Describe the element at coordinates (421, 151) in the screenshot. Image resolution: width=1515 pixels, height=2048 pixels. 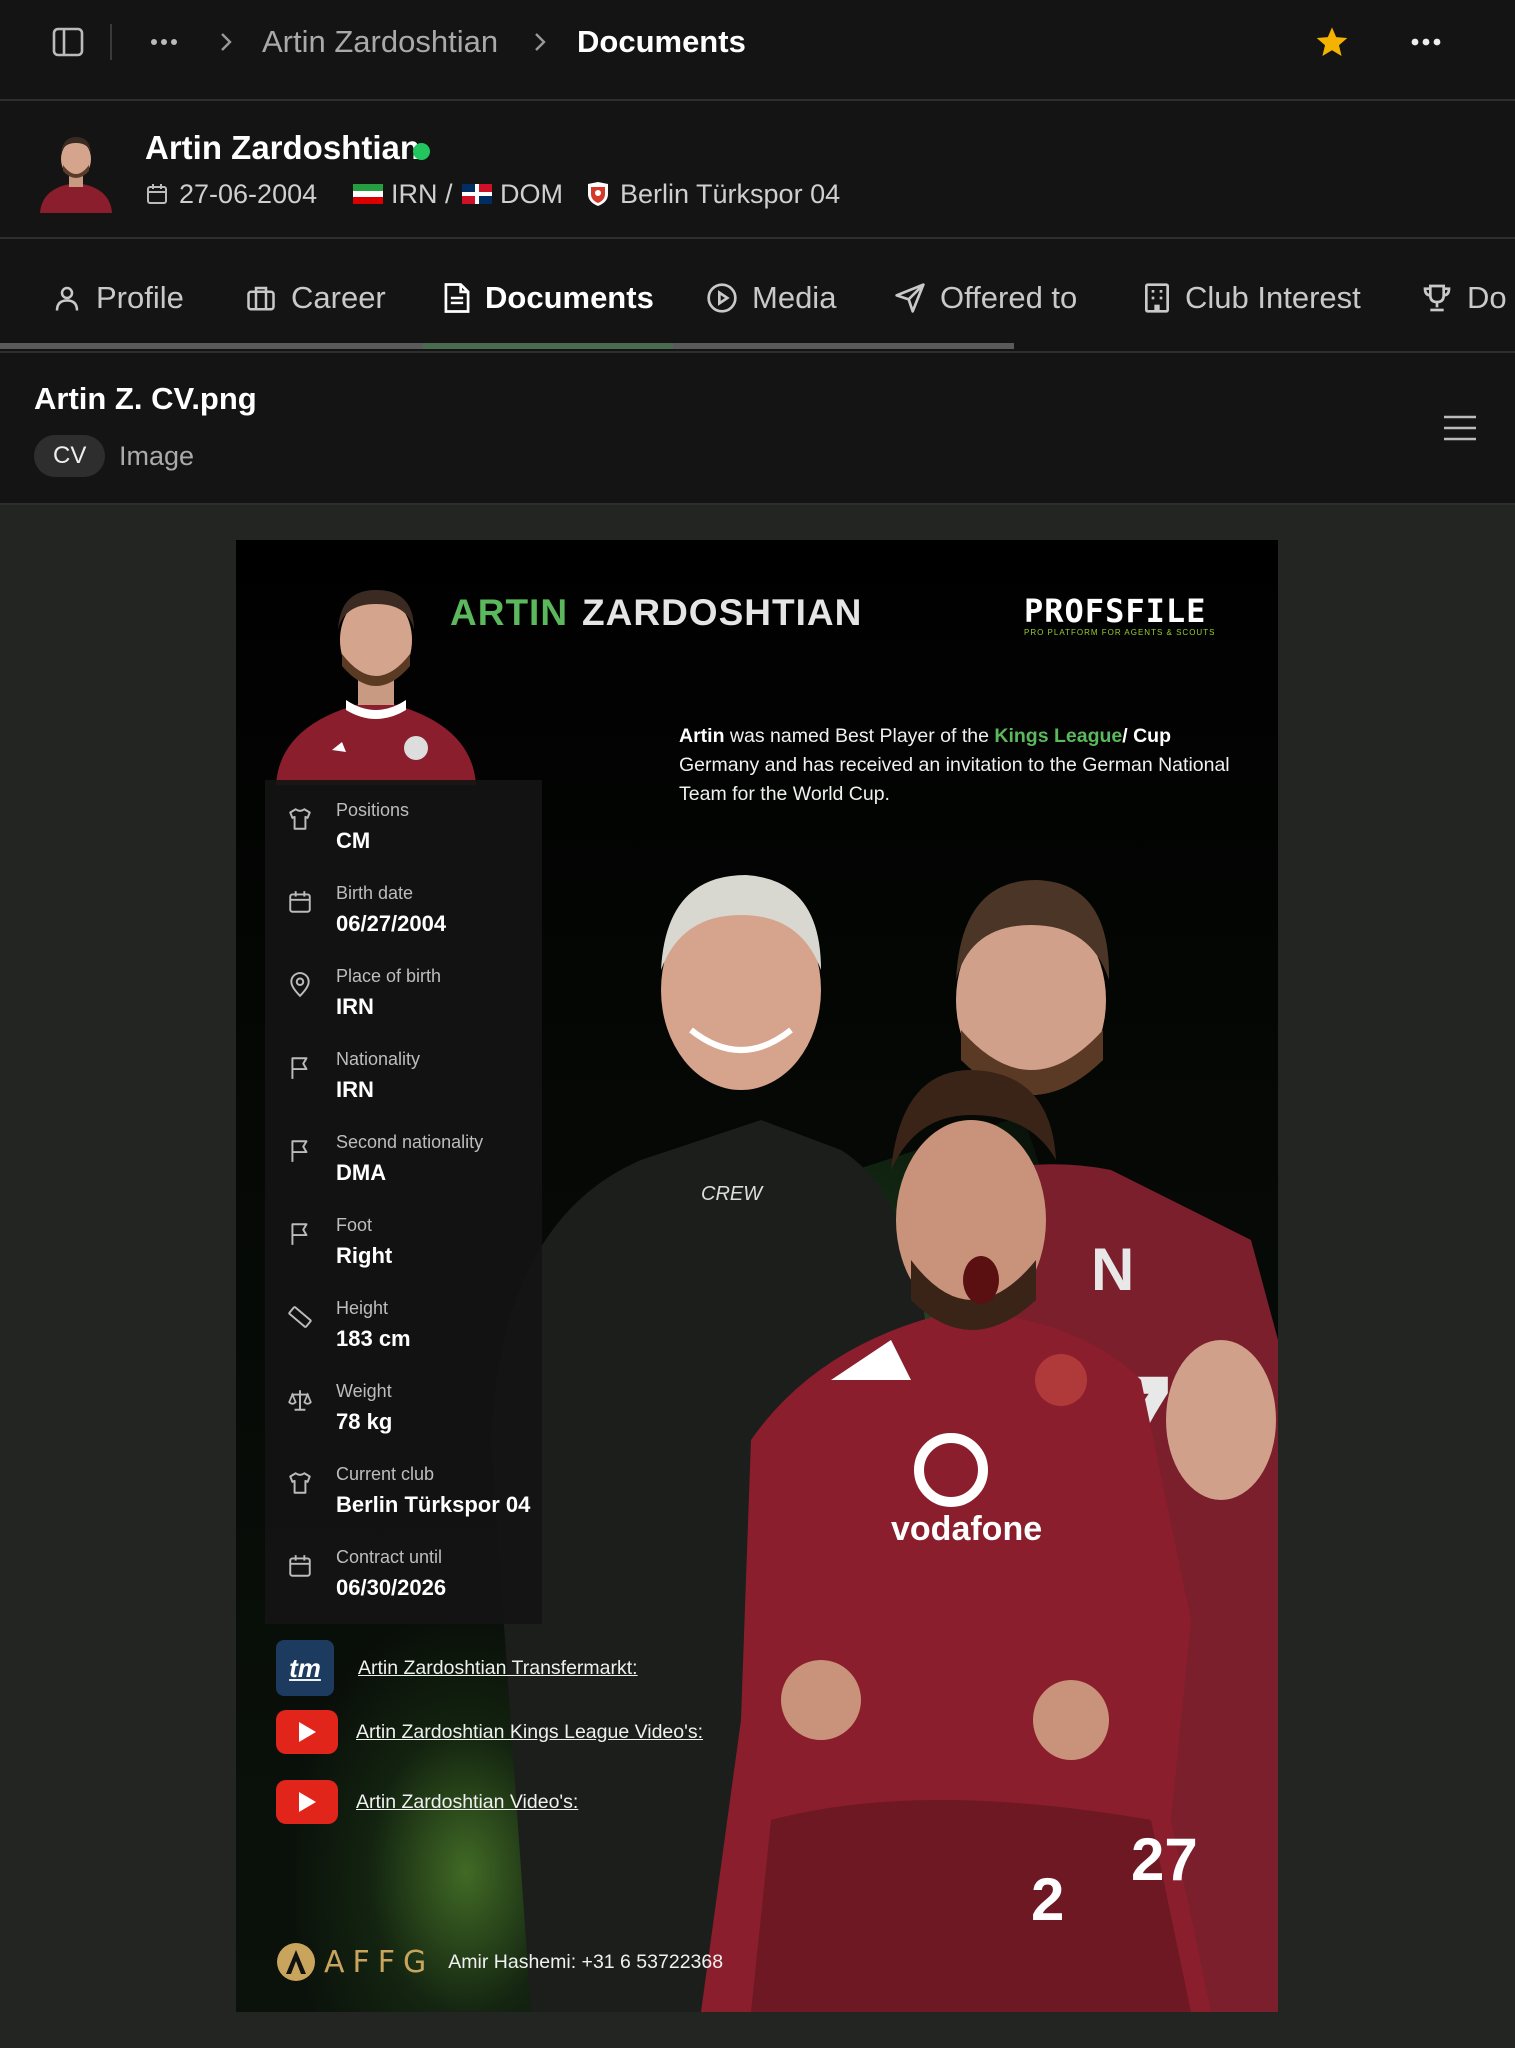
I see `online-status-dot` at that location.